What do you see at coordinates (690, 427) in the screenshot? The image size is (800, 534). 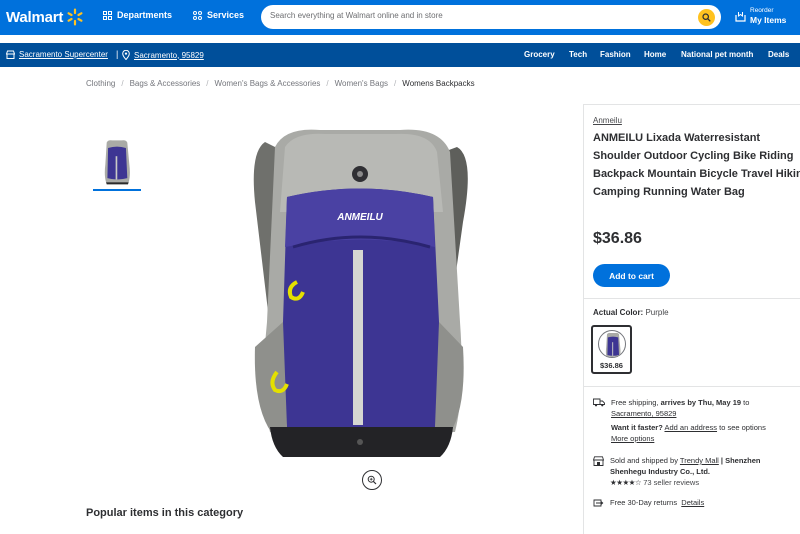 I see `add-address-link: Add an address` at bounding box center [690, 427].